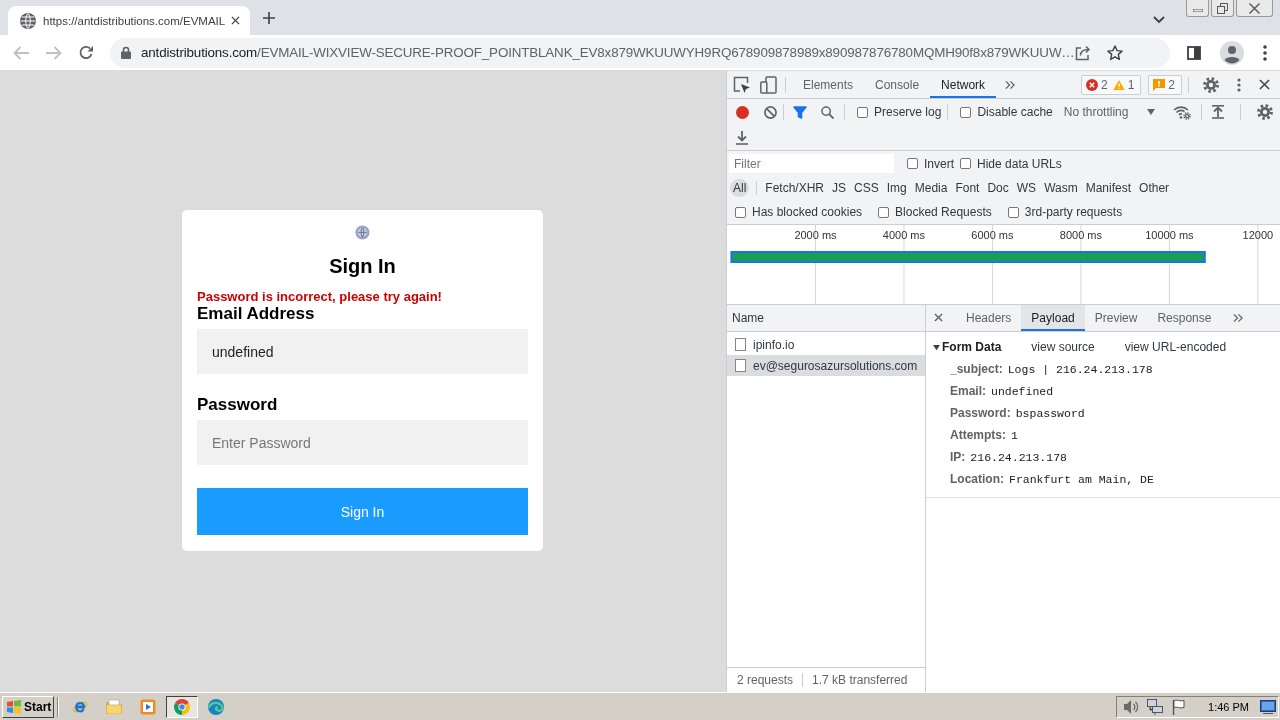 This screenshot has width=1280, height=720. What do you see at coordinates (1015, 112) in the screenshot?
I see `option-label: Disable cache` at bounding box center [1015, 112].